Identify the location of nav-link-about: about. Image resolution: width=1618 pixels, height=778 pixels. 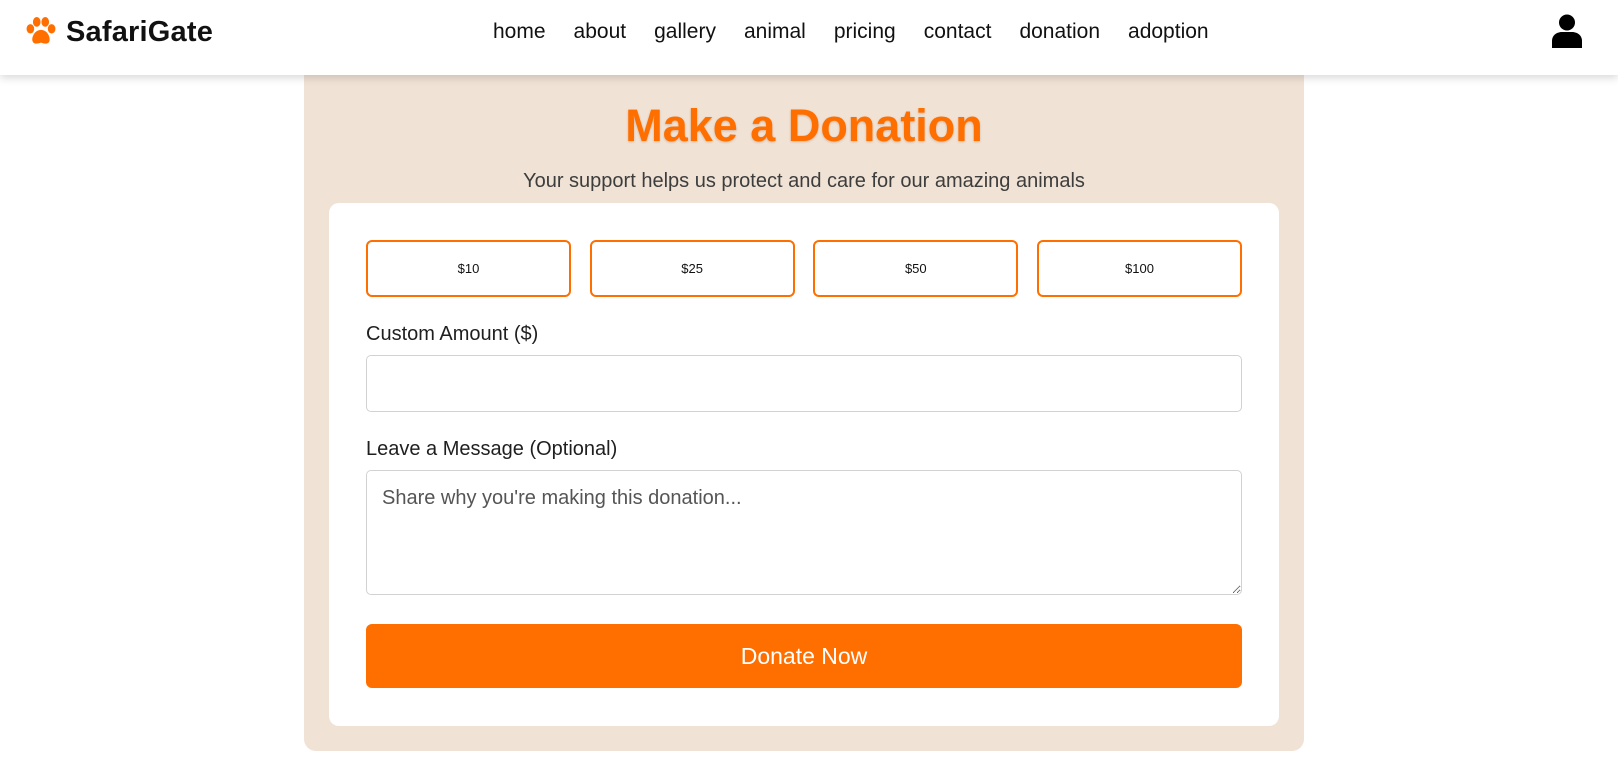
(600, 32).